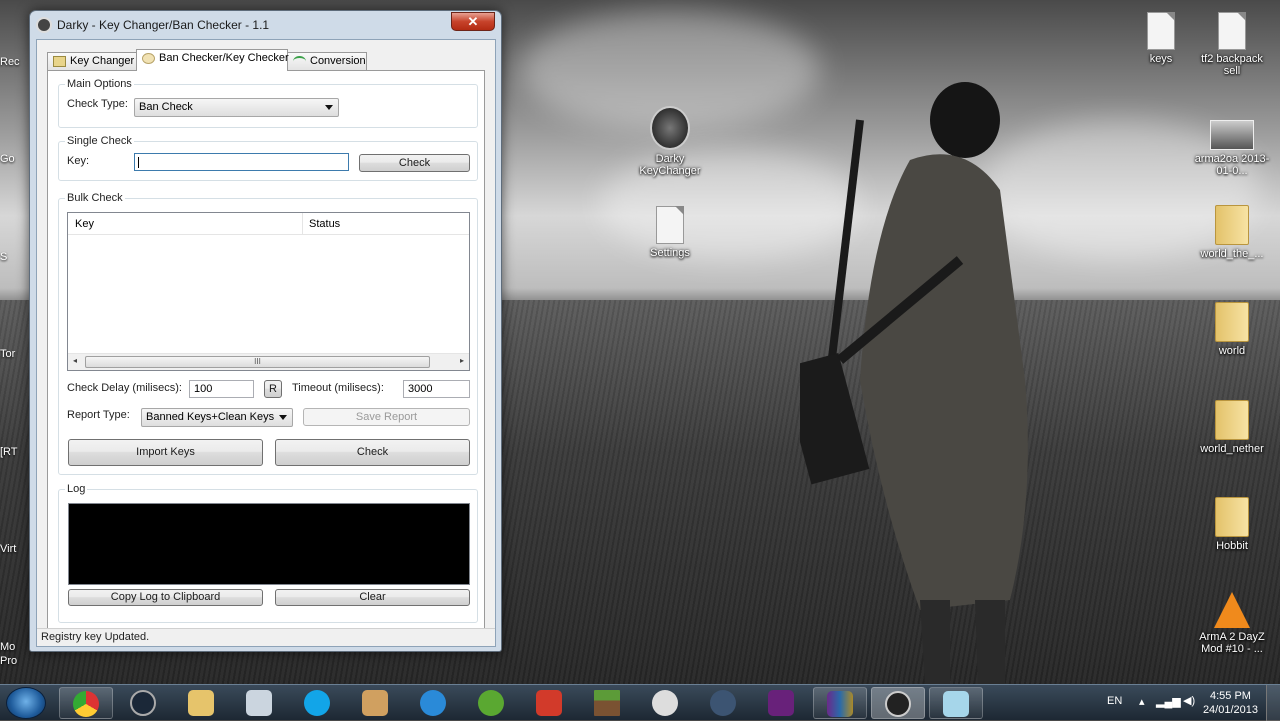 The height and width of the screenshot is (721, 1280). I want to click on column-divider, so click(302, 224).